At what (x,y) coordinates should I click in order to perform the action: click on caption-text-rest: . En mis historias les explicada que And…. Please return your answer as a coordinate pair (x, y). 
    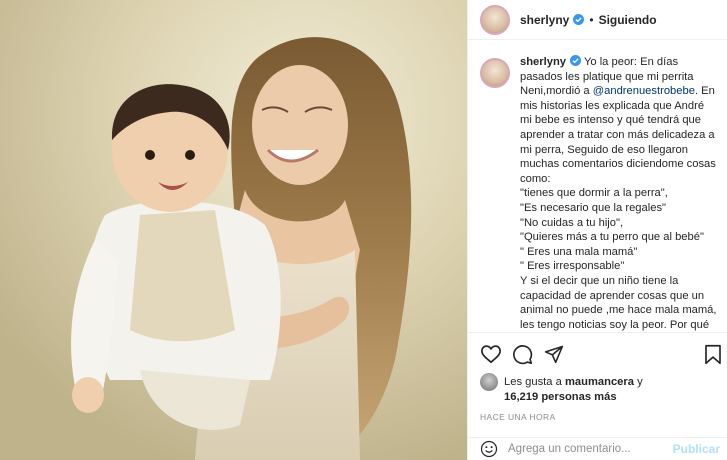
    Looking at the image, I should click on (618, 208).